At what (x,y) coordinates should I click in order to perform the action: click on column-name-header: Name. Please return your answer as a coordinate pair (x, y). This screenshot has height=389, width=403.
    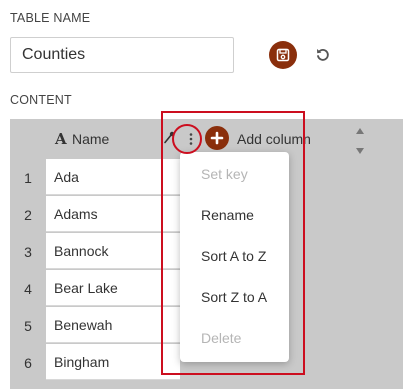
    Looking at the image, I should click on (90, 139).